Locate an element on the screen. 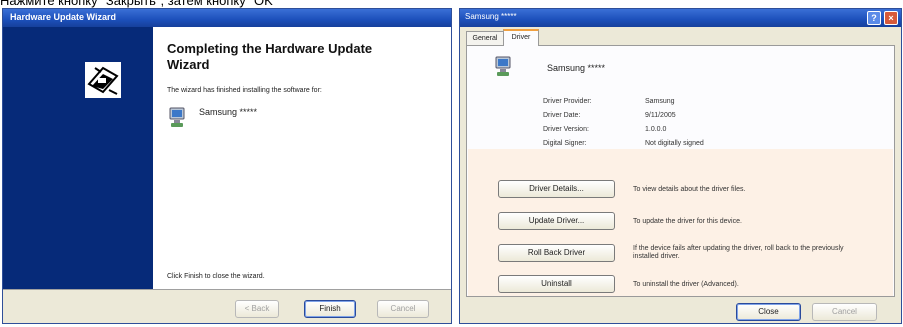  close-icon: × is located at coordinates (891, 18).